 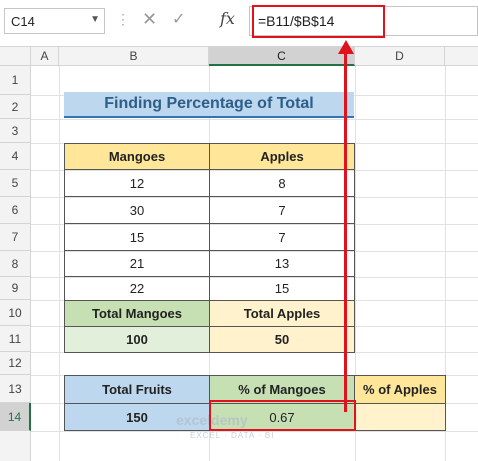 I want to click on row-header-10: 10, so click(x=15, y=313).